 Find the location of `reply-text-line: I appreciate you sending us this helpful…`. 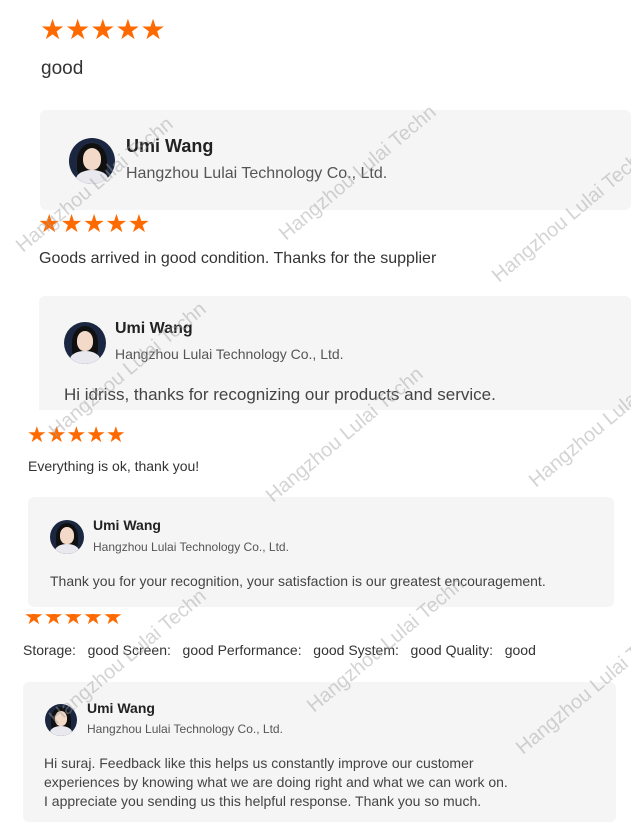

reply-text-line: I appreciate you sending us this helpful… is located at coordinates (263, 801).